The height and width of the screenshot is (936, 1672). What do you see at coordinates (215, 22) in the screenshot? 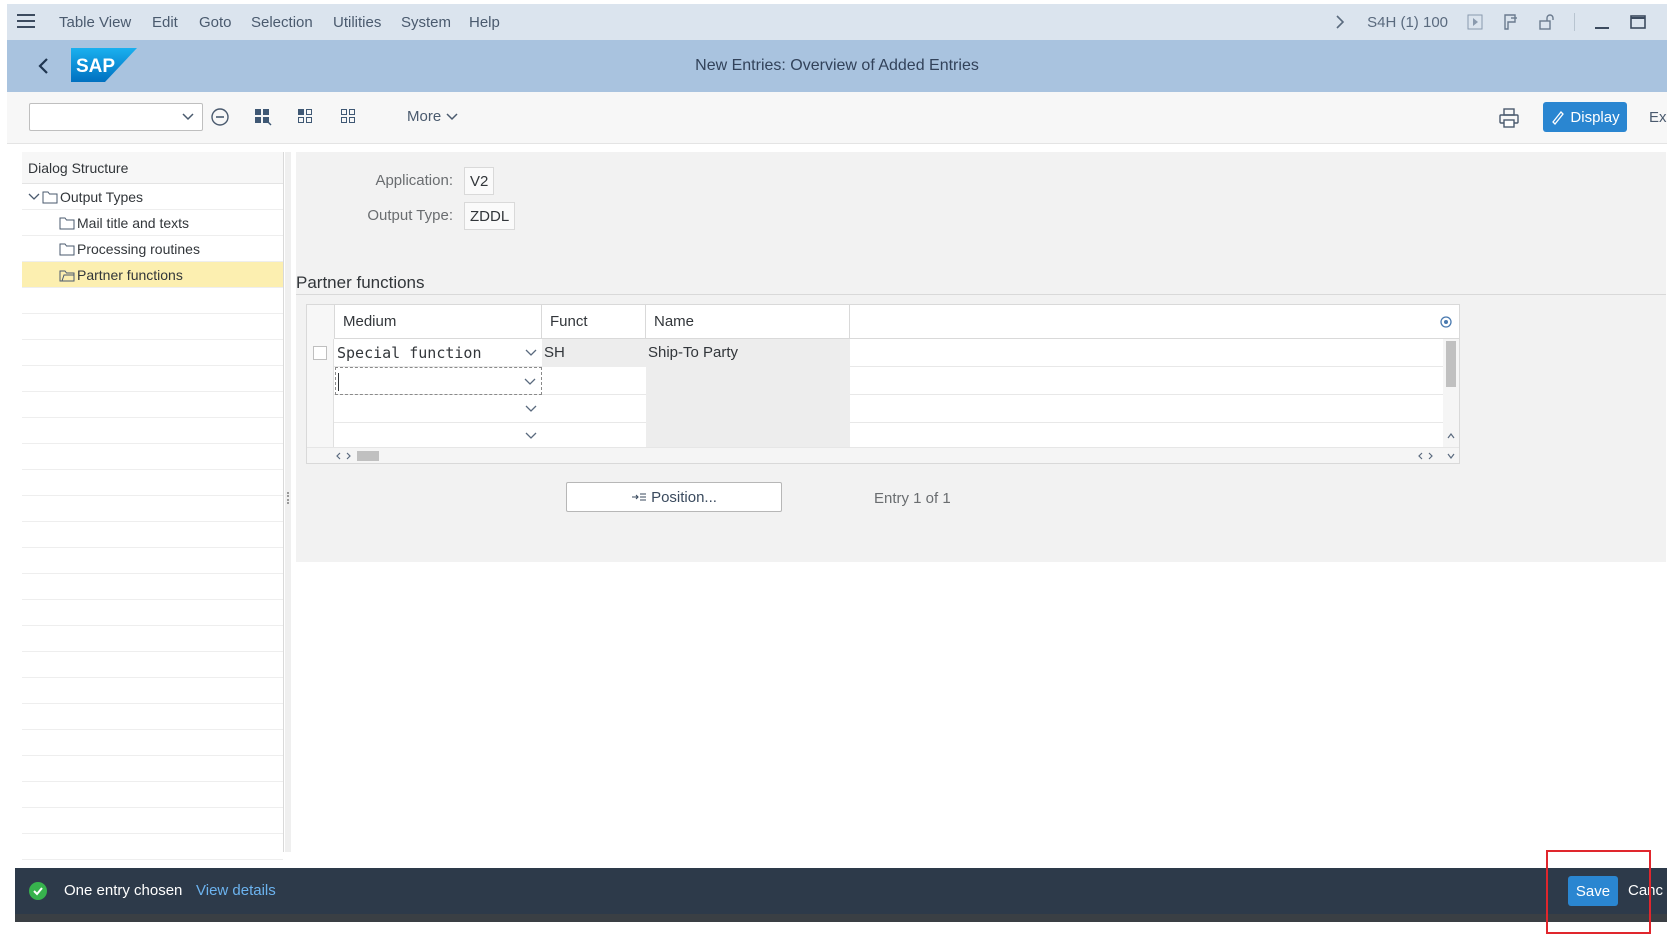
I see `menu-goto: Goto` at bounding box center [215, 22].